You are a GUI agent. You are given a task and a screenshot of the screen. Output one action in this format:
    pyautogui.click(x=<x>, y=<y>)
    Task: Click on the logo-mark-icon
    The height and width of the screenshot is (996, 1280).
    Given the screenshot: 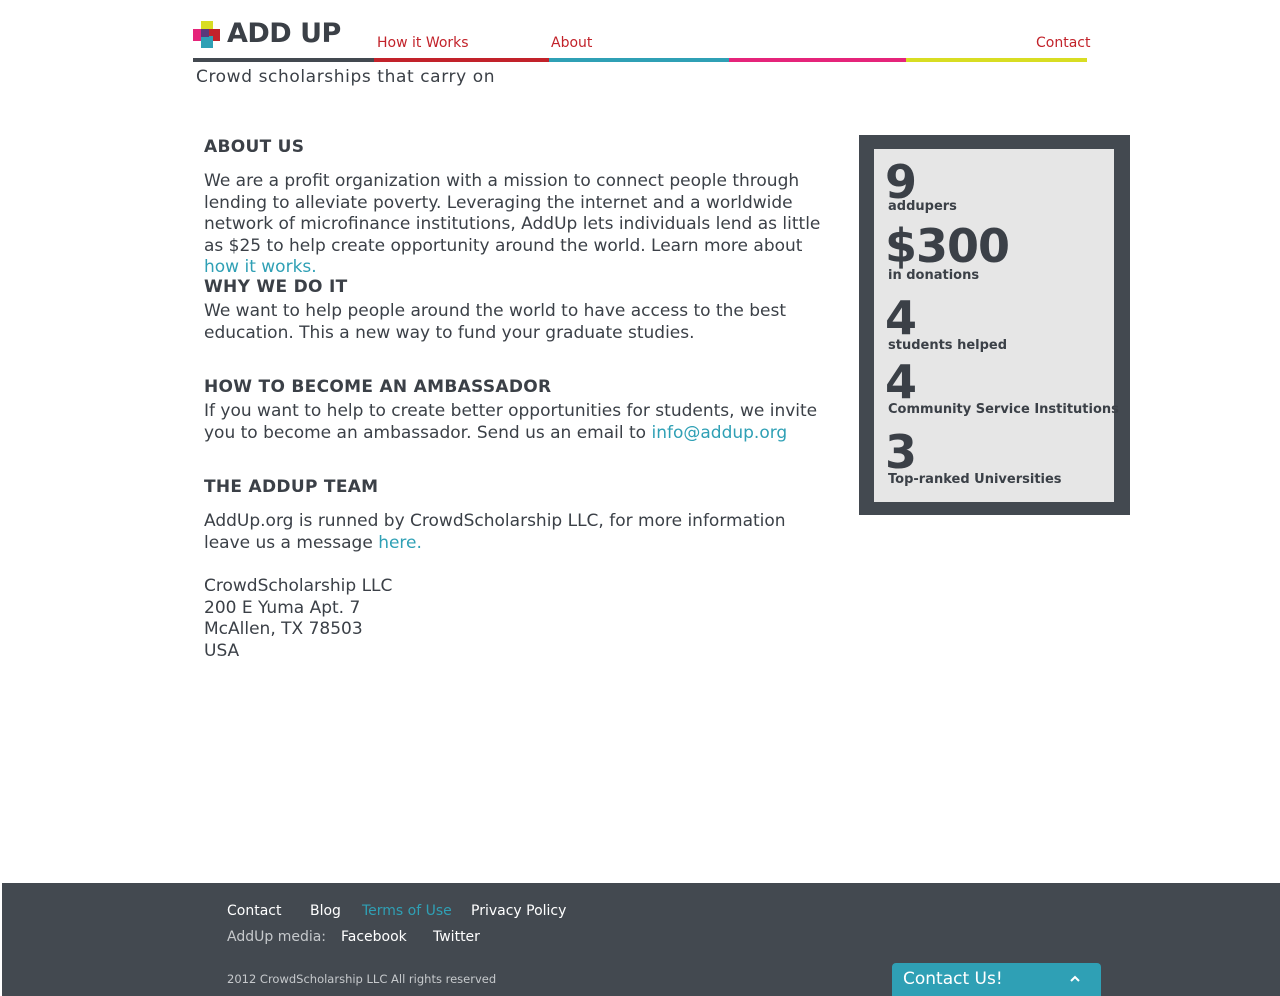 What is the action you would take?
    pyautogui.click(x=207, y=35)
    